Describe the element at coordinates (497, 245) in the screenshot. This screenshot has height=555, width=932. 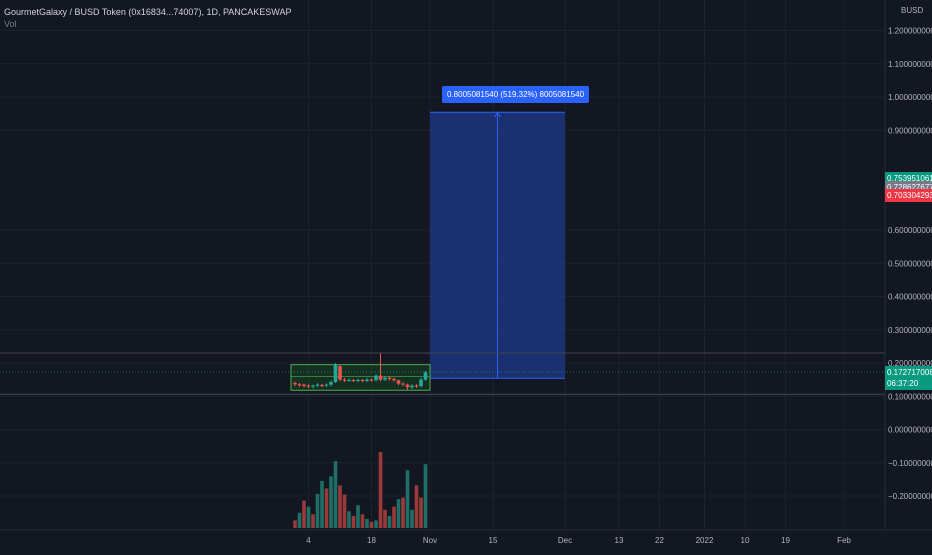
I see `price-range-measure` at that location.